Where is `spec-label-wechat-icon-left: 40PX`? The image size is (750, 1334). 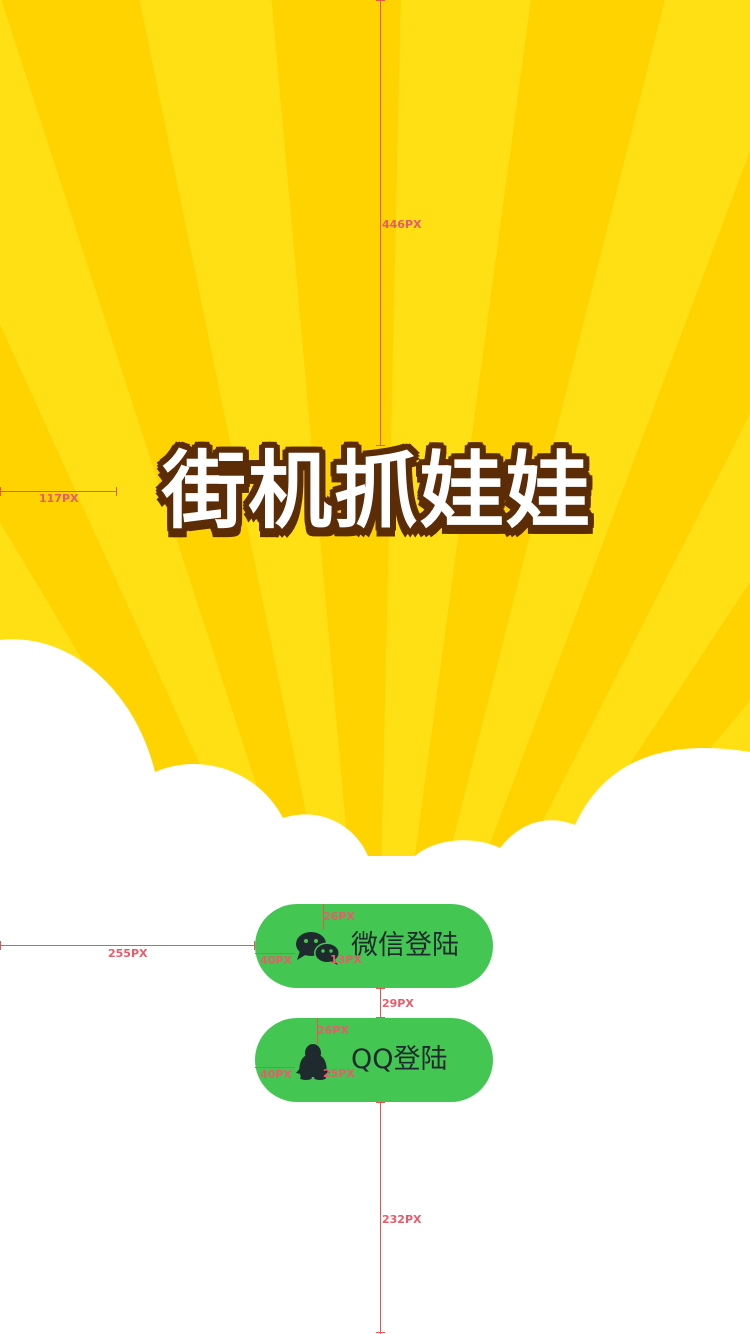 spec-label-wechat-icon-left: 40PX is located at coordinates (276, 960).